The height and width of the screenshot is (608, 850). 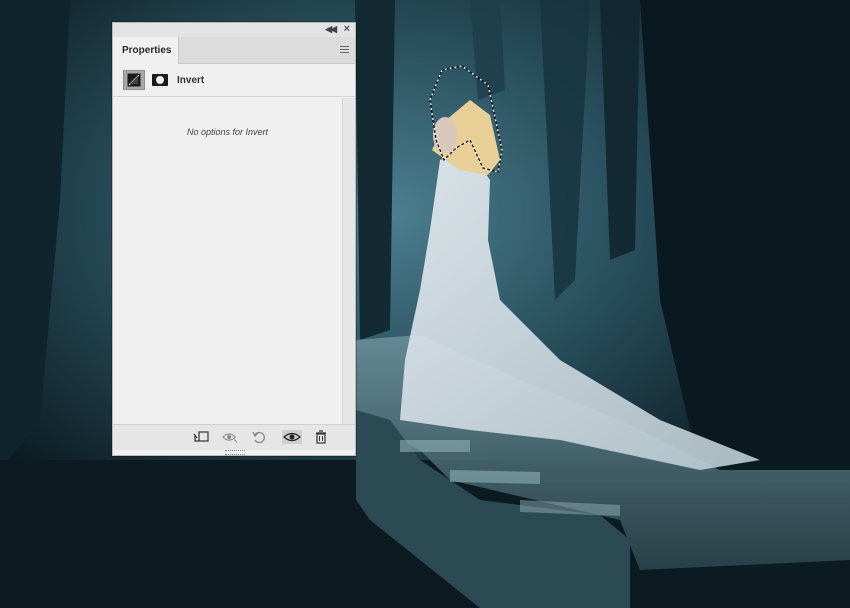 What do you see at coordinates (191, 80) in the screenshot?
I see `adjustment-title: Invert` at bounding box center [191, 80].